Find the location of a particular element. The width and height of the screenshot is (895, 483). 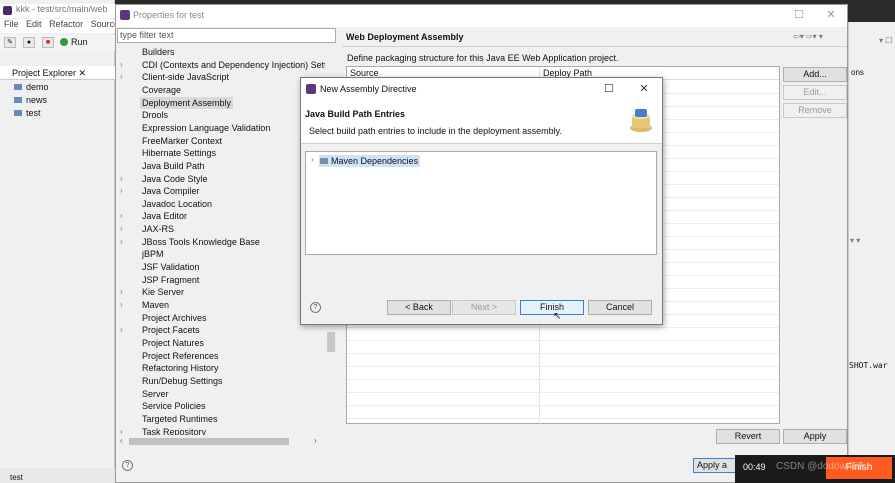

tree-item: Hibernate Settings is located at coordinates (179, 153).